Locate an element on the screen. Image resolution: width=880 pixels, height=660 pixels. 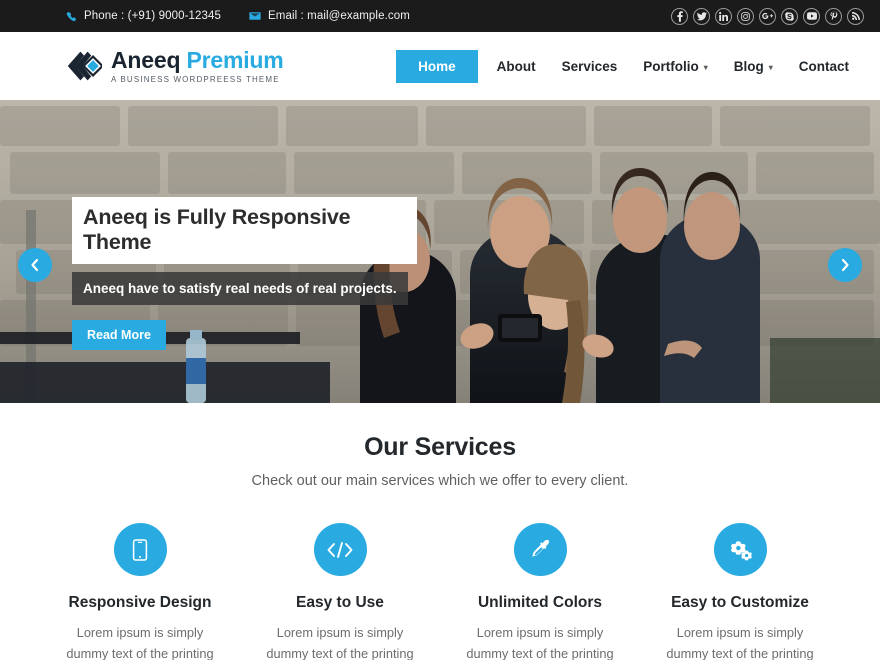
logo-tagline: A BUSINESS WORDPREESS THEME is located at coordinates (195, 79).